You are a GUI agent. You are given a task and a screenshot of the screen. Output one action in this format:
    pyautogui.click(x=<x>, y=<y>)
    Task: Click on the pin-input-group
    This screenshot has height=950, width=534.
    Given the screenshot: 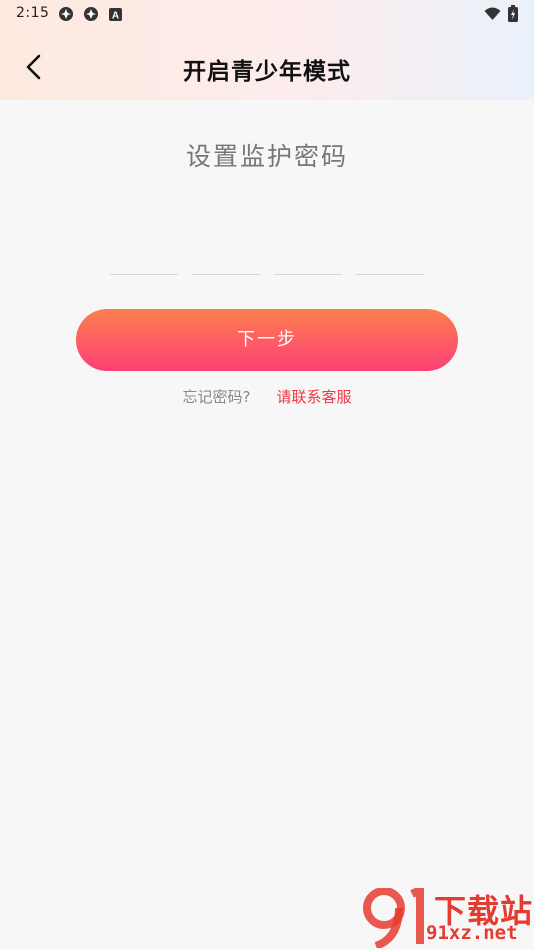 What is the action you would take?
    pyautogui.click(x=267, y=260)
    